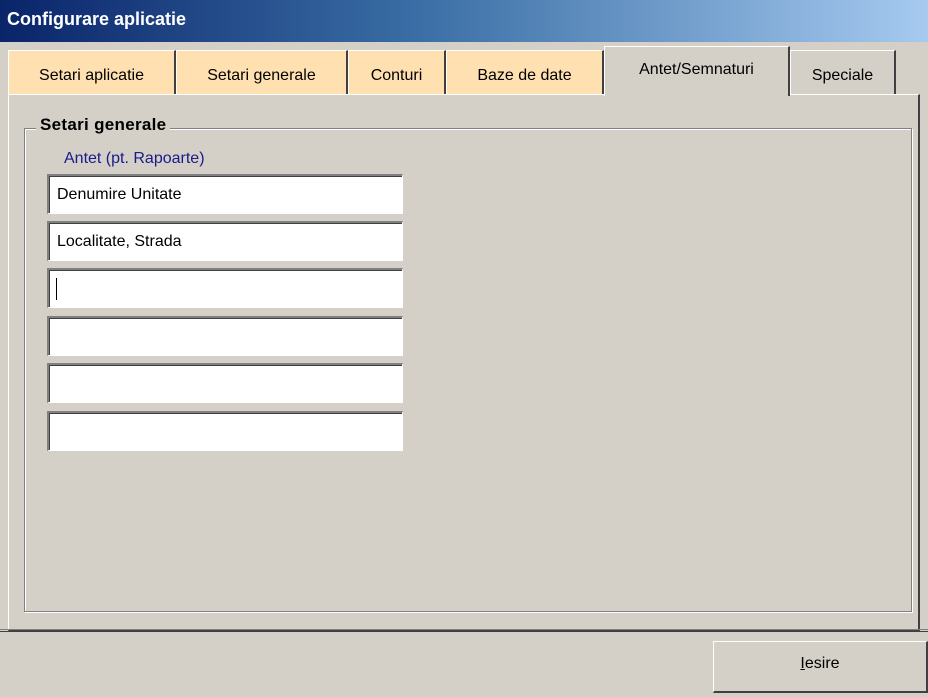 The height and width of the screenshot is (697, 928). What do you see at coordinates (92, 72) in the screenshot?
I see `tab-setari-aplicatie: Setari aplicatie` at bounding box center [92, 72].